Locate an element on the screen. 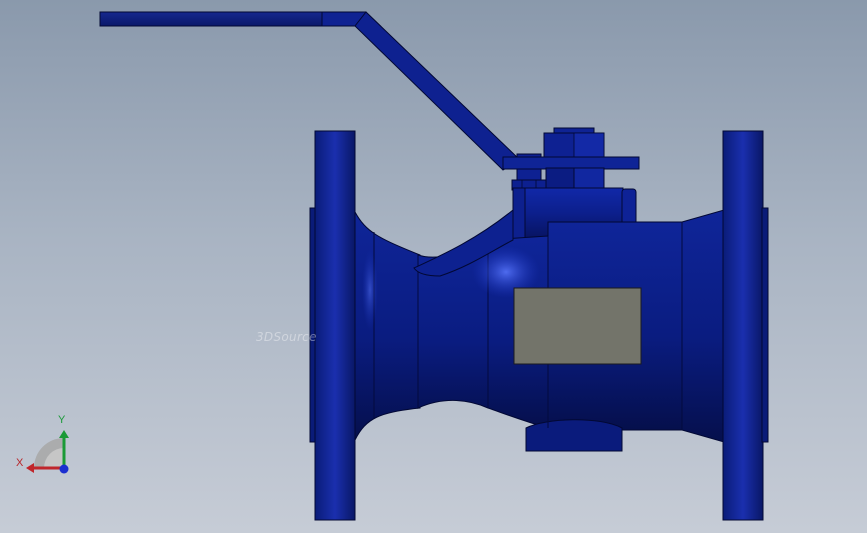 The image size is (867, 533). watermark-text: 3DSource is located at coordinates (286, 337).